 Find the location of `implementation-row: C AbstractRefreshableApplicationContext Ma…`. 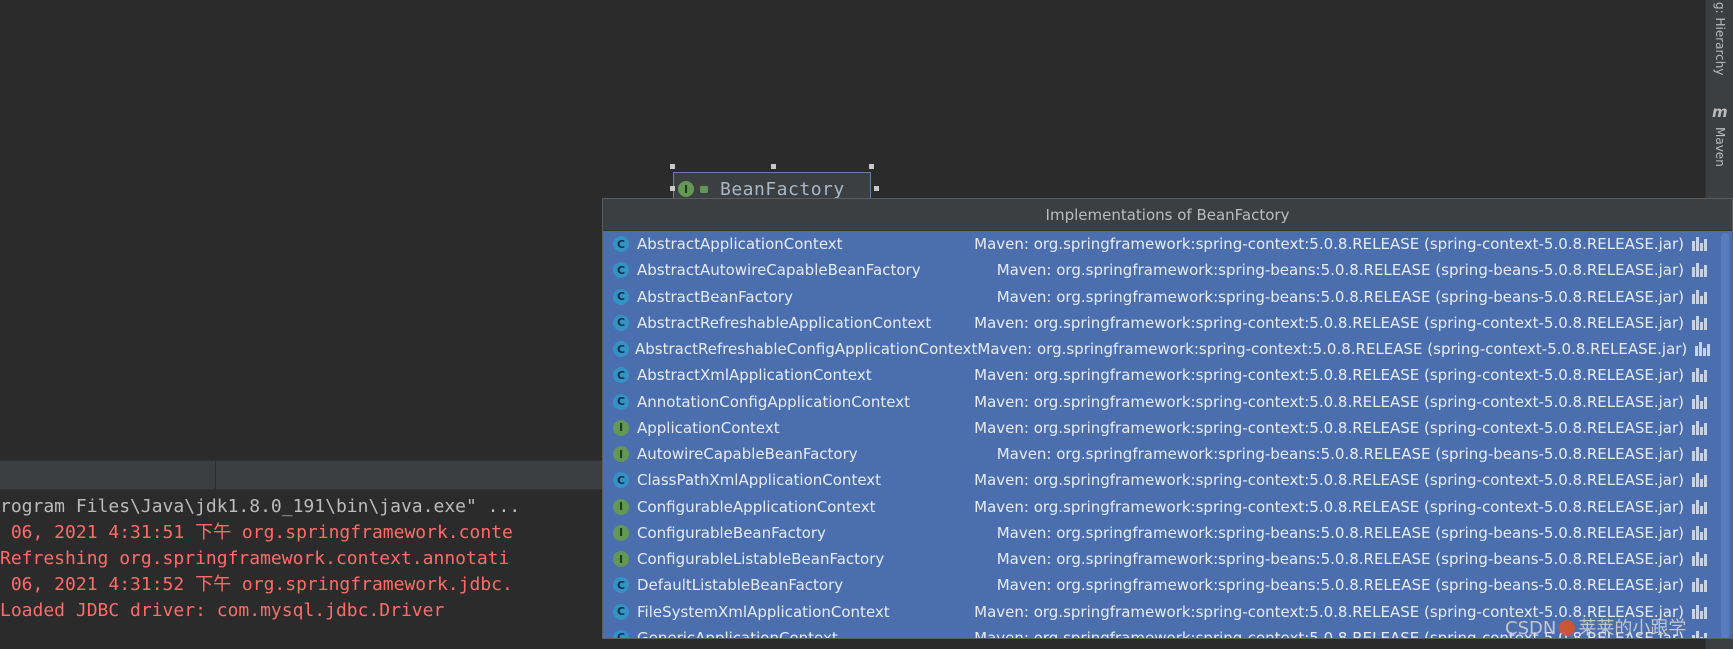

implementation-row: C AbstractRefreshableApplicationContext Ma… is located at coordinates (1158, 323).